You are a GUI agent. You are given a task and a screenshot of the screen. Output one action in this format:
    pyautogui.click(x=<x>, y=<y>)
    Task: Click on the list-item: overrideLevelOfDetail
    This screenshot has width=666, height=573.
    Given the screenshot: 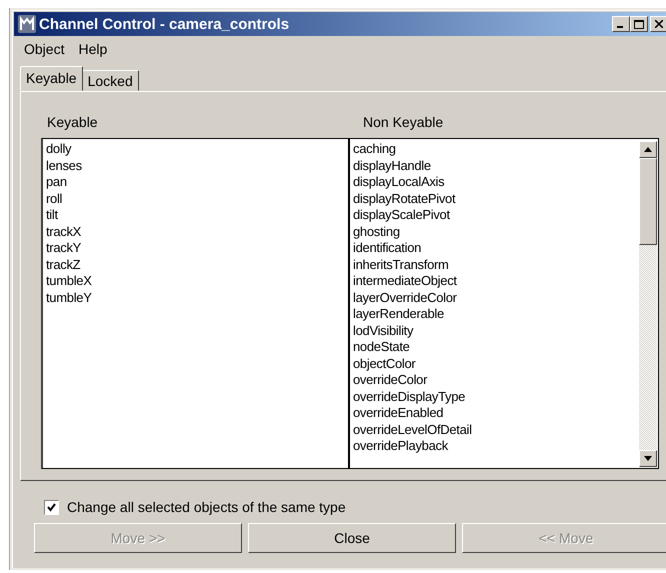 What is the action you would take?
    pyautogui.click(x=496, y=430)
    